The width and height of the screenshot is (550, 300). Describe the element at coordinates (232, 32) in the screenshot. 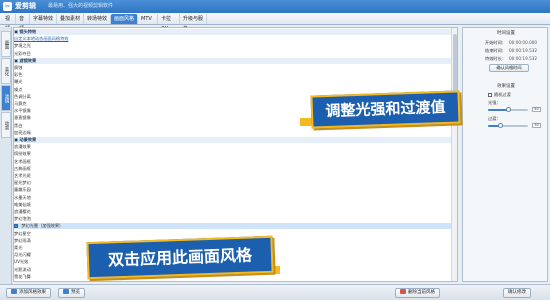

I see `list-group-header: ▣ 镜头特效` at that location.